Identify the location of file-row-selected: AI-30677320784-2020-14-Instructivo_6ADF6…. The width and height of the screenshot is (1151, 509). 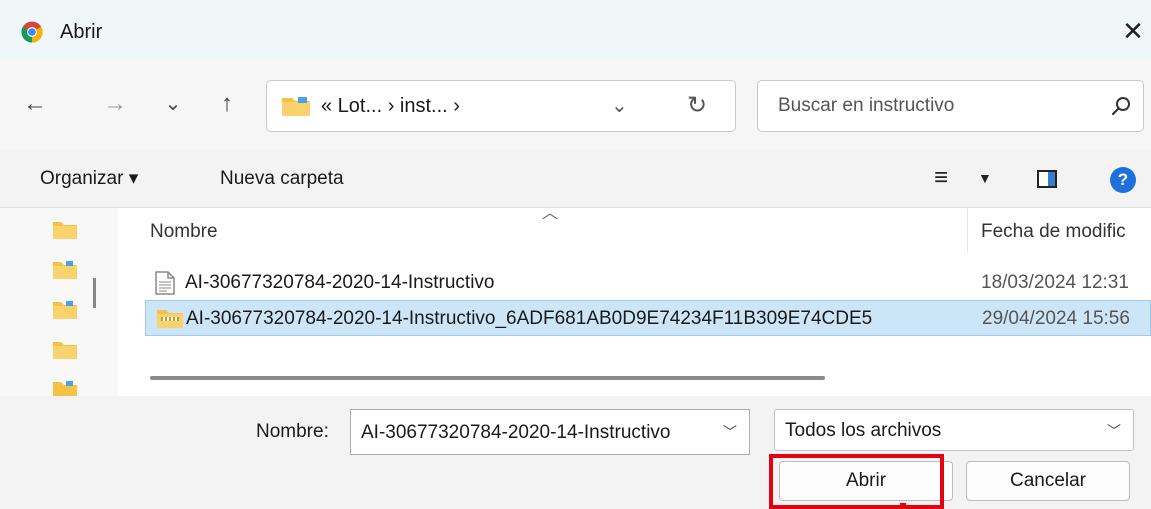
(648, 318).